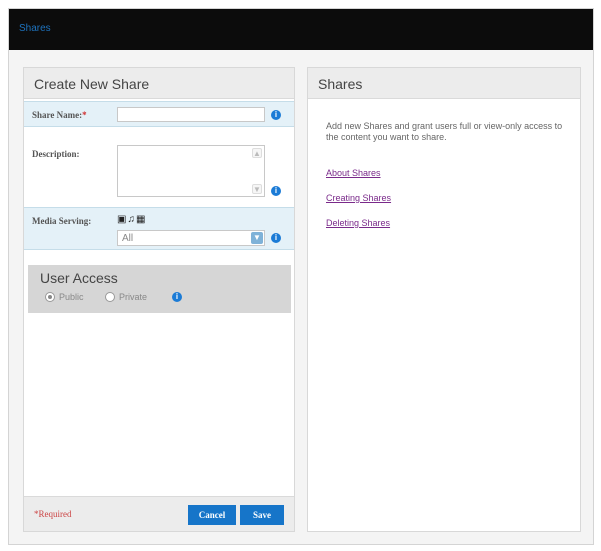  Describe the element at coordinates (122, 219) in the screenshot. I see `camera-icon: ▣` at that location.